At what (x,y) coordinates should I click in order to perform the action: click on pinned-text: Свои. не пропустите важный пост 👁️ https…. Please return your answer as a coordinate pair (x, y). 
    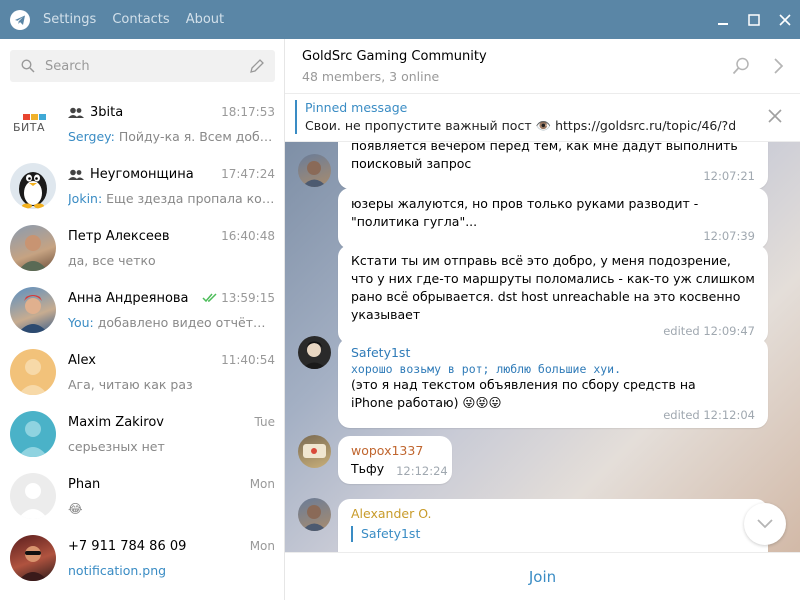
    Looking at the image, I should click on (520, 125).